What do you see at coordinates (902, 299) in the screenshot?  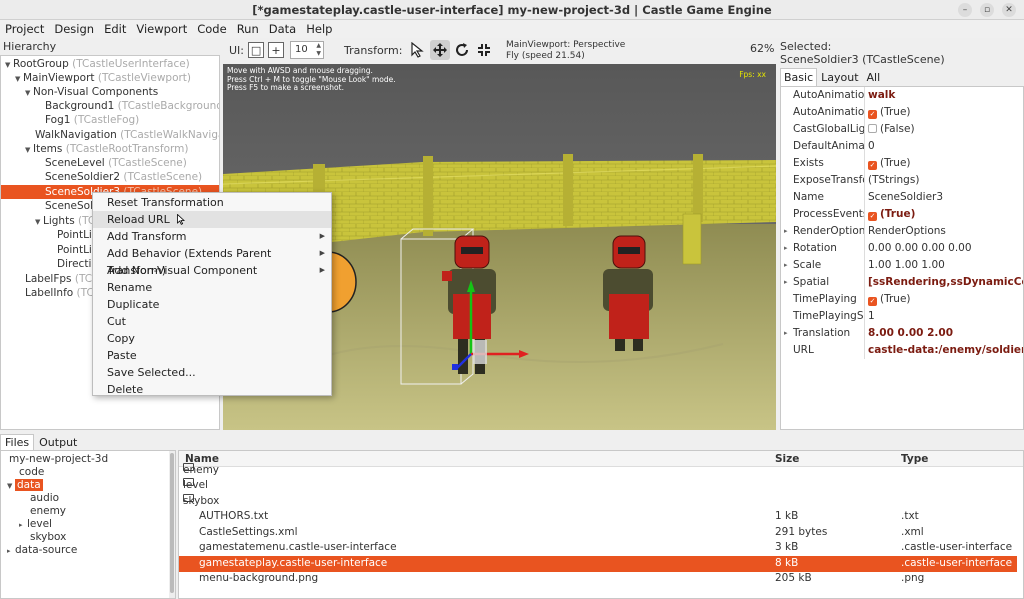 I see `prop-row: TimePlaying ✓ (True)` at bounding box center [902, 299].